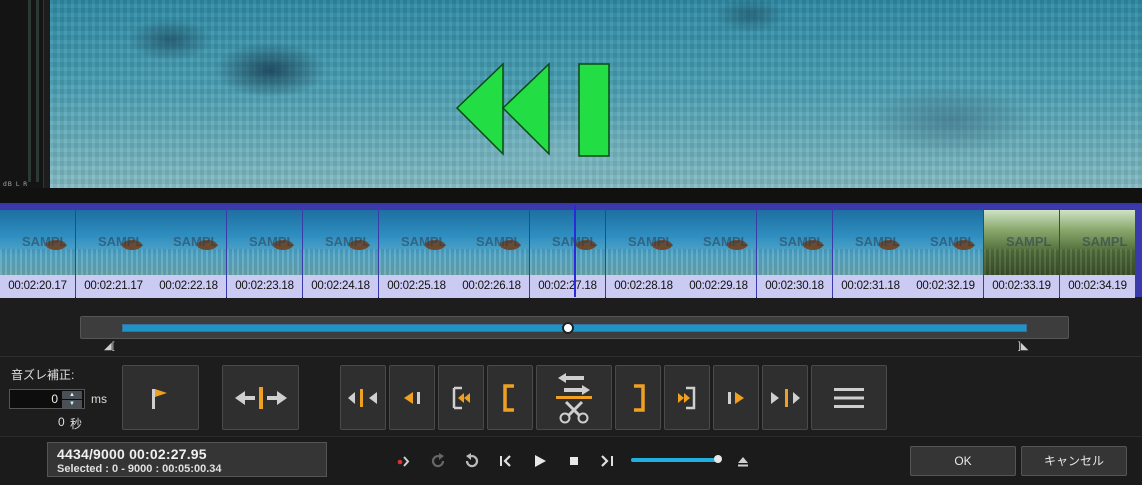  I want to click on thumbnail: SAMPL 00:02:22.18, so click(188, 254).